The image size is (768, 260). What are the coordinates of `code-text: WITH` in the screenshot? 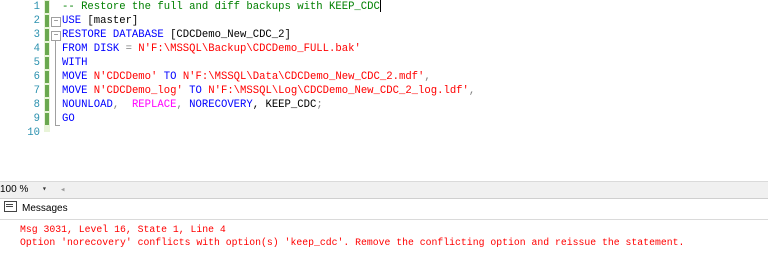 It's located at (74, 63).